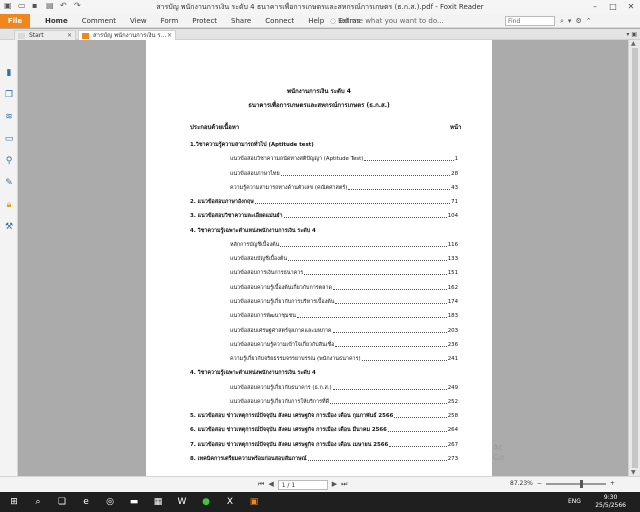 The image size is (640, 512). Describe the element at coordinates (110, 502) in the screenshot. I see `chrome-icon: ◎` at that location.